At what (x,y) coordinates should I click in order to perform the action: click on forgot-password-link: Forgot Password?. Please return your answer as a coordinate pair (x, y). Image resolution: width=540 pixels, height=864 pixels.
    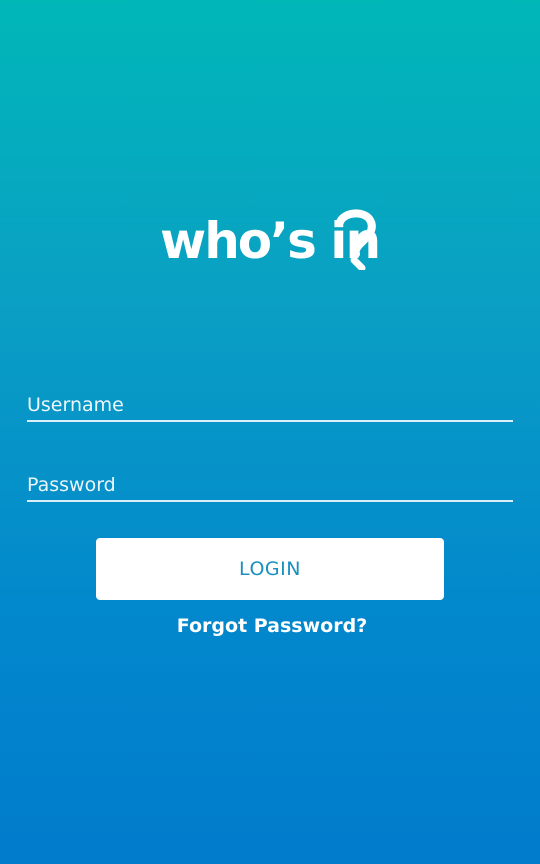
    Looking at the image, I should click on (270, 626).